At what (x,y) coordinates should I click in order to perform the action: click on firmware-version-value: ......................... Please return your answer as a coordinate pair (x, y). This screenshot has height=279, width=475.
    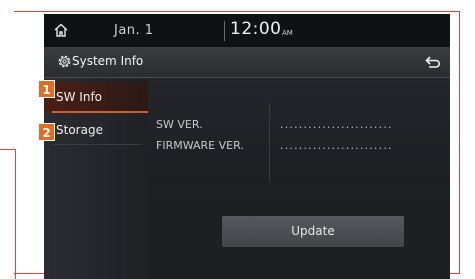
    Looking at the image, I should click on (336, 145).